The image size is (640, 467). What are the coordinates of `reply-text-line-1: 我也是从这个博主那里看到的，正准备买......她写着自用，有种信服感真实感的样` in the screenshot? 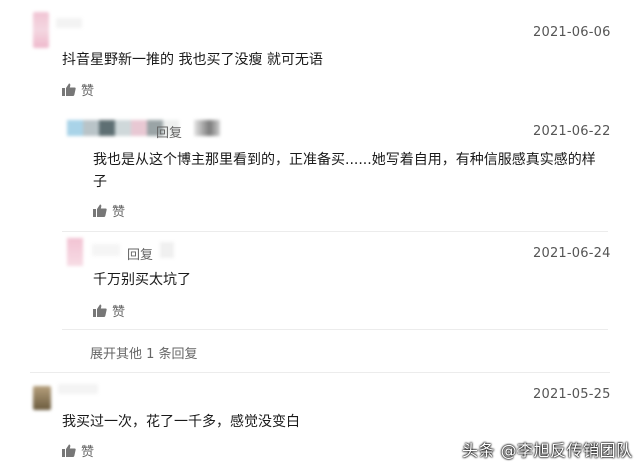 It's located at (344, 160).